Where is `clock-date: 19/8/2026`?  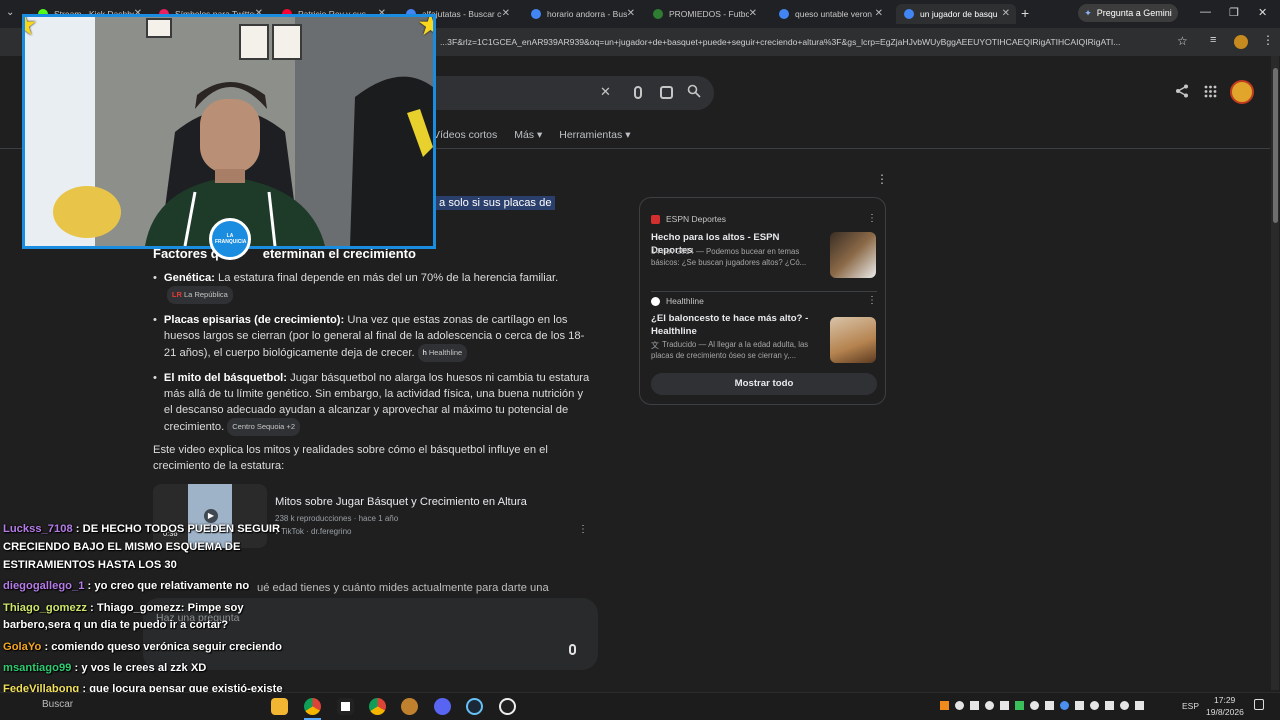
clock-date: 19/8/2026 is located at coordinates (1225, 712).